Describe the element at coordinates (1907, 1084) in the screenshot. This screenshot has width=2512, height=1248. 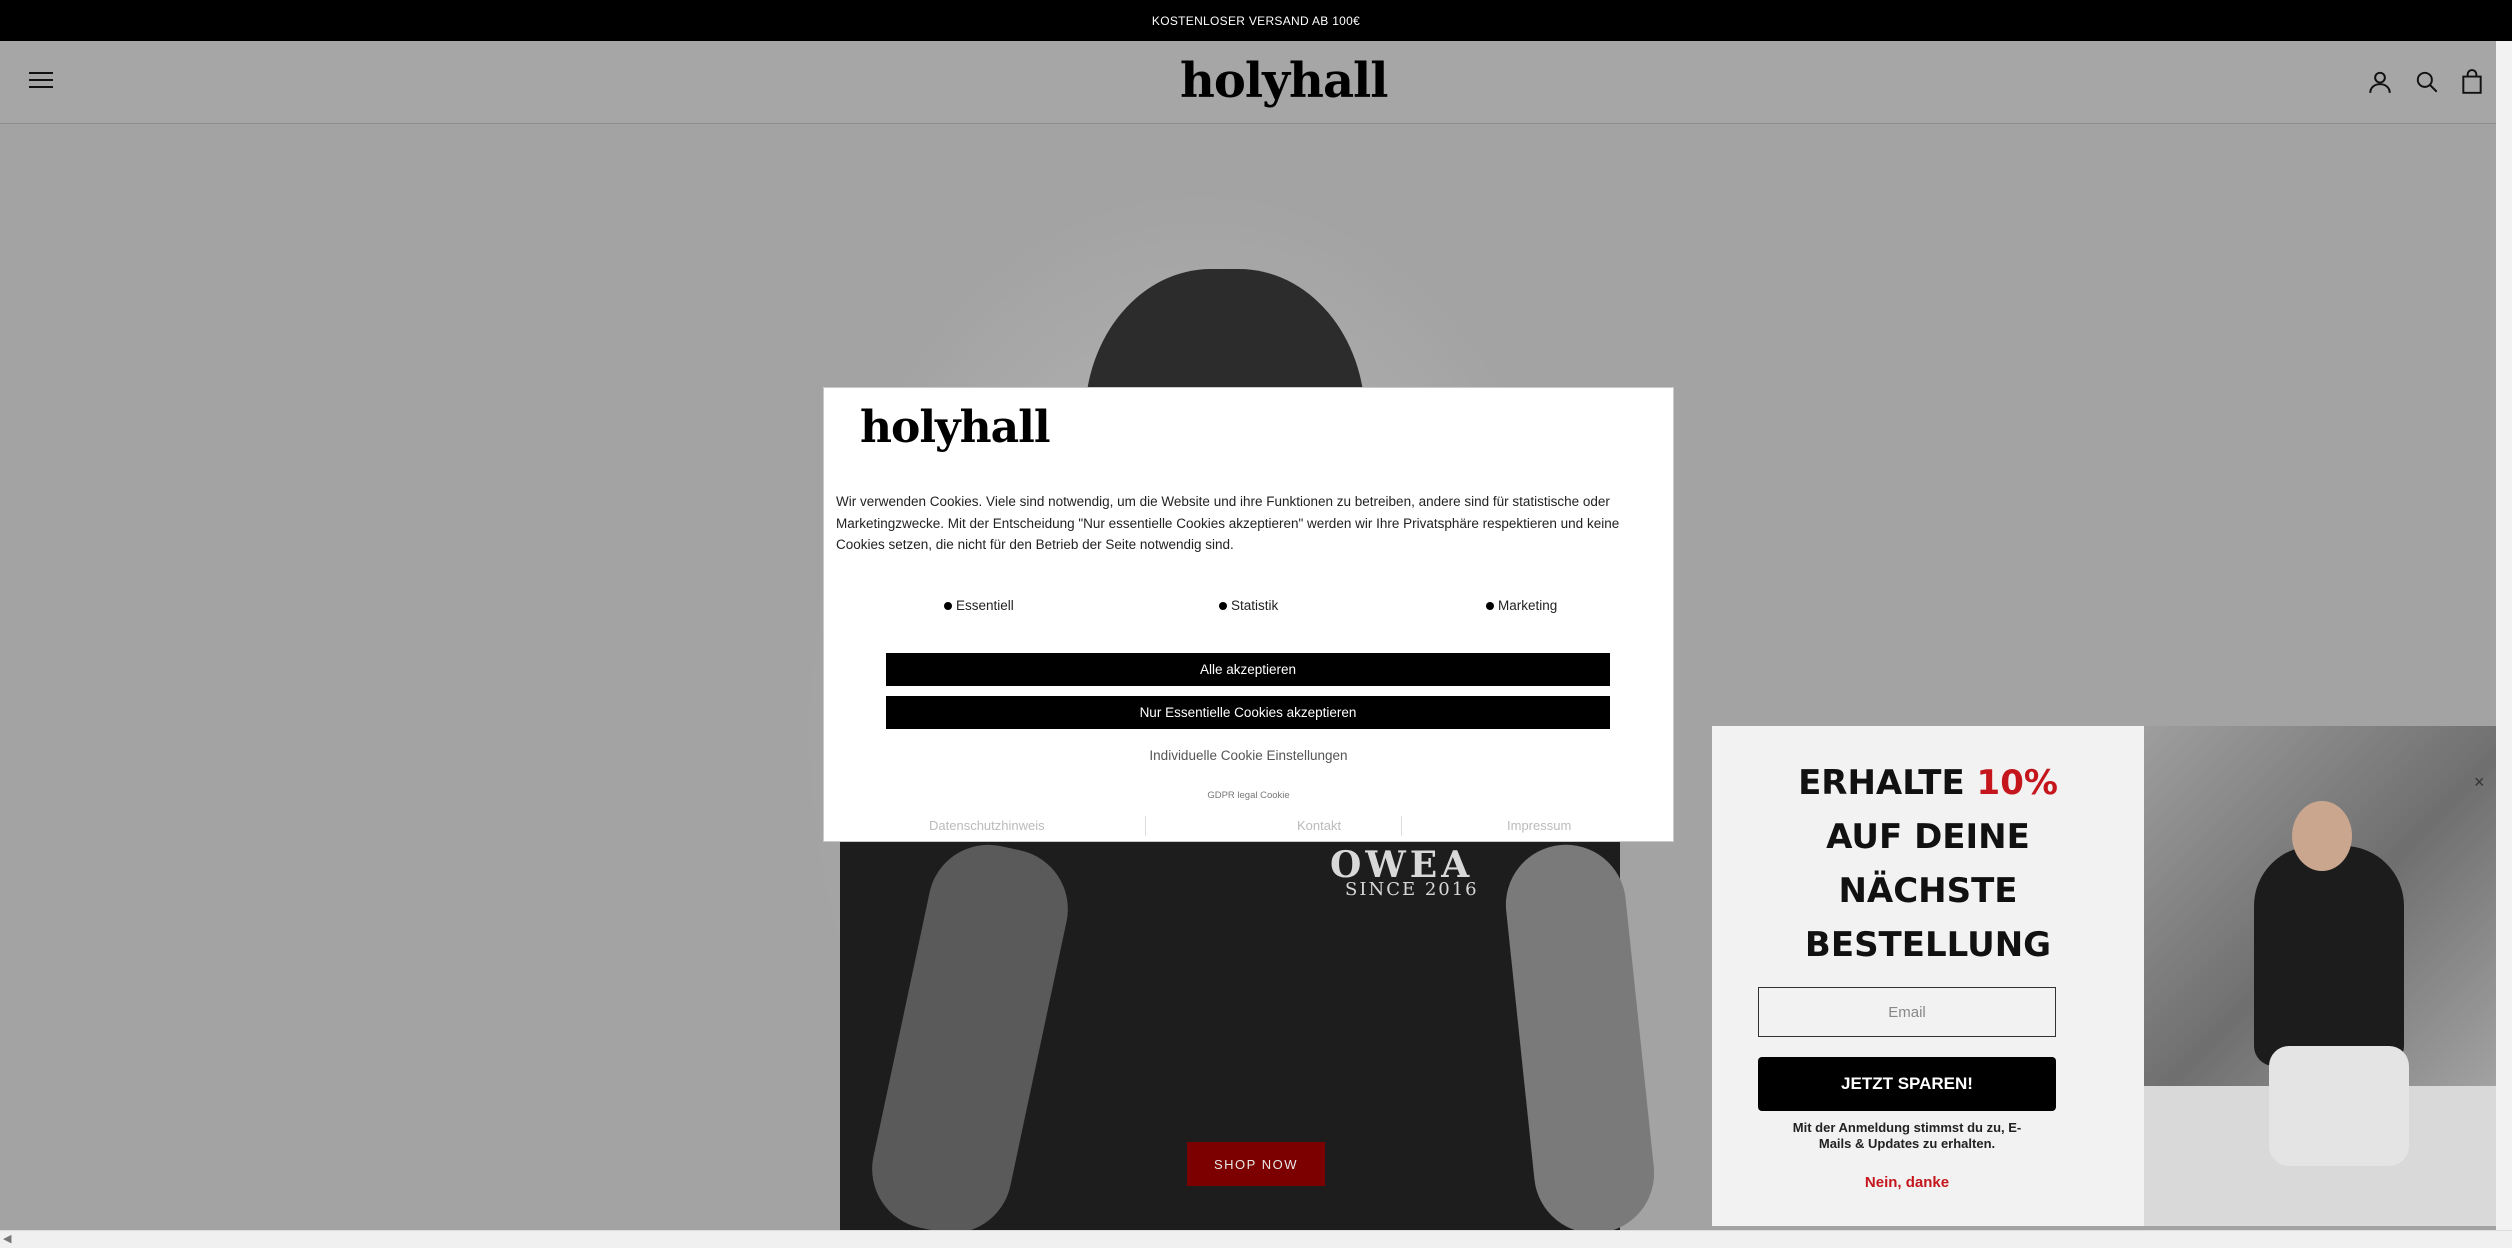
I see `subscribe-button: JETZT SPAREN!` at that location.